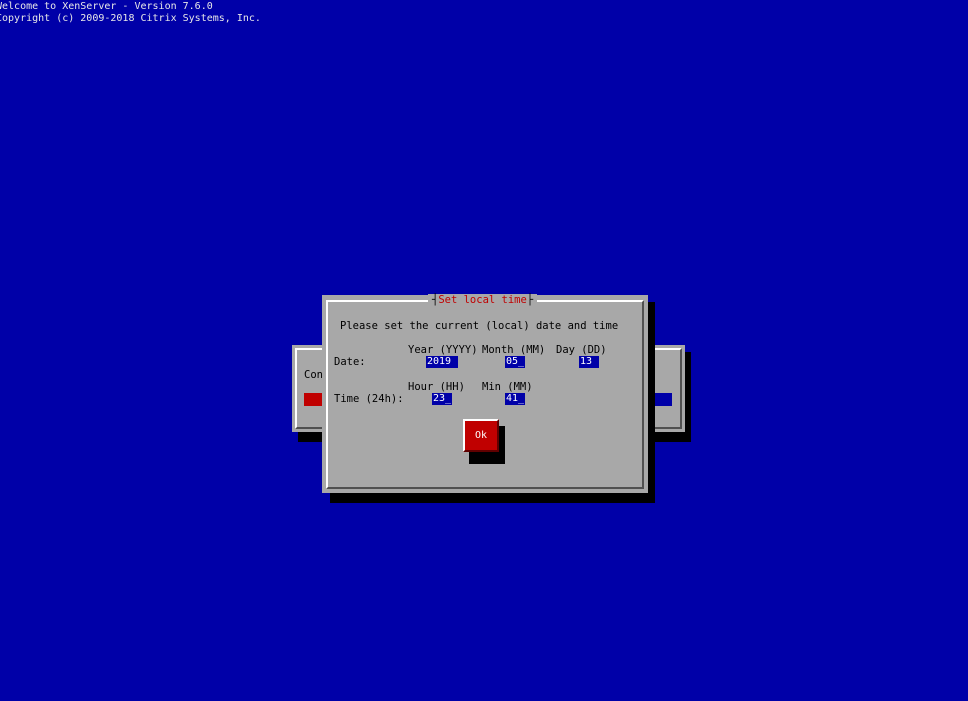  I want to click on dialog-title: ┤Set local time├, so click(483, 300).